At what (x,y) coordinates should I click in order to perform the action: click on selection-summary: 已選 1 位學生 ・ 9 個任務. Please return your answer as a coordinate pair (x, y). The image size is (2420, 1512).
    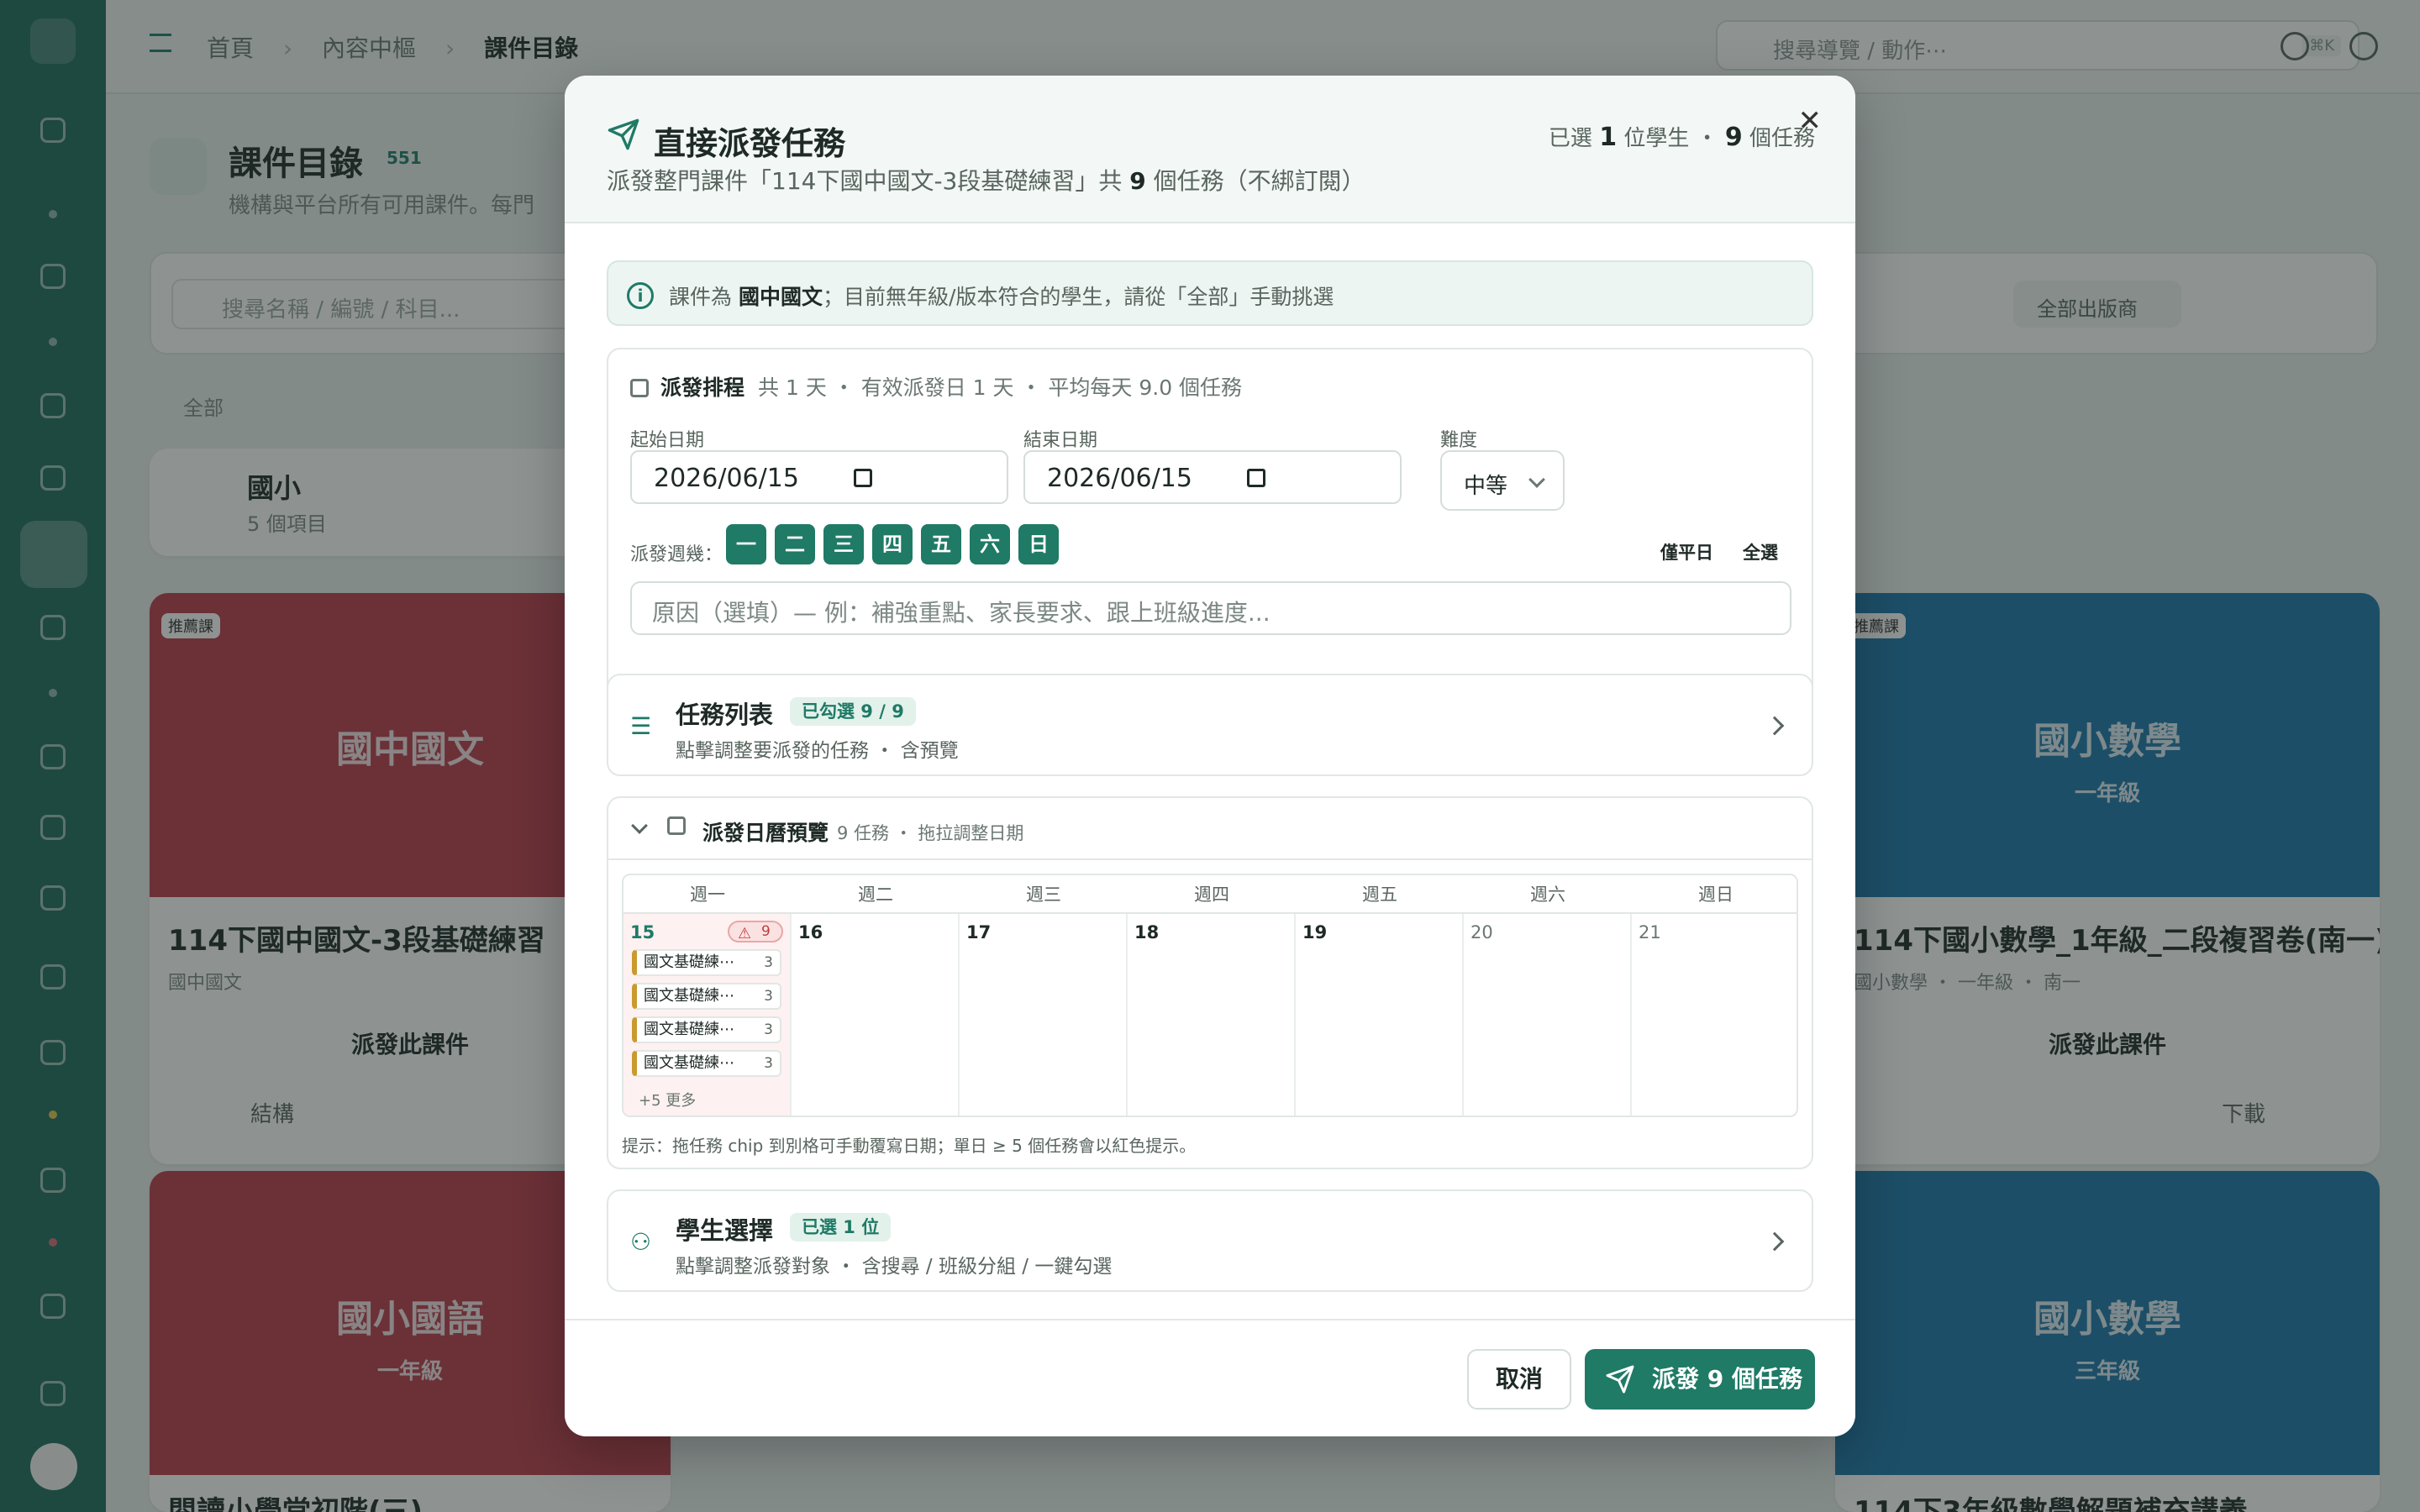
    Looking at the image, I should click on (1682, 136).